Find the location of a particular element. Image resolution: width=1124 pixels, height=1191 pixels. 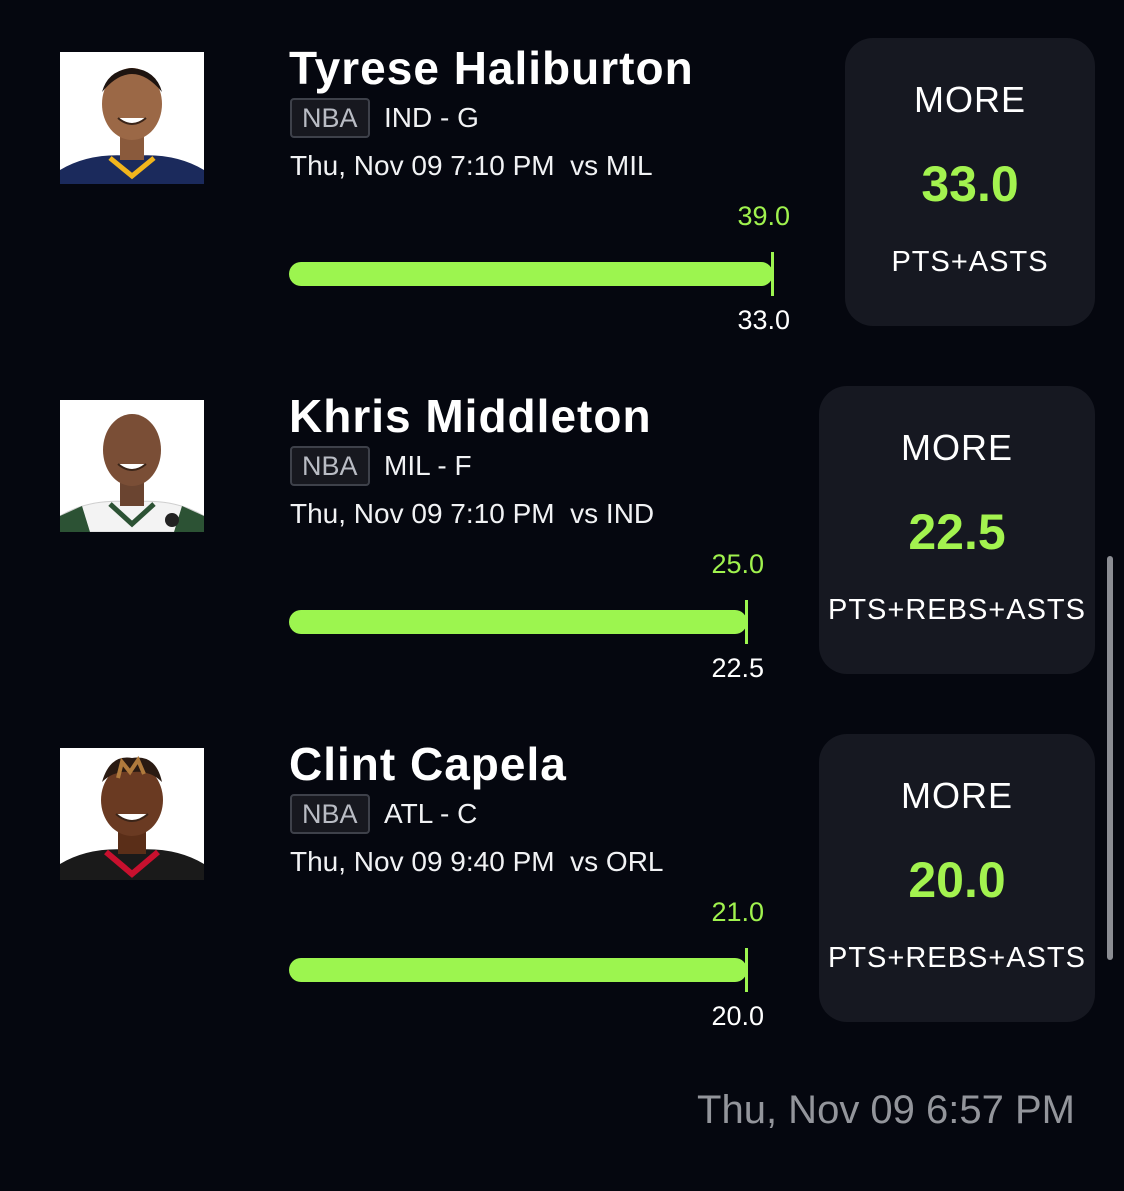

pick-line-value: 20.0 is located at coordinates (957, 880).